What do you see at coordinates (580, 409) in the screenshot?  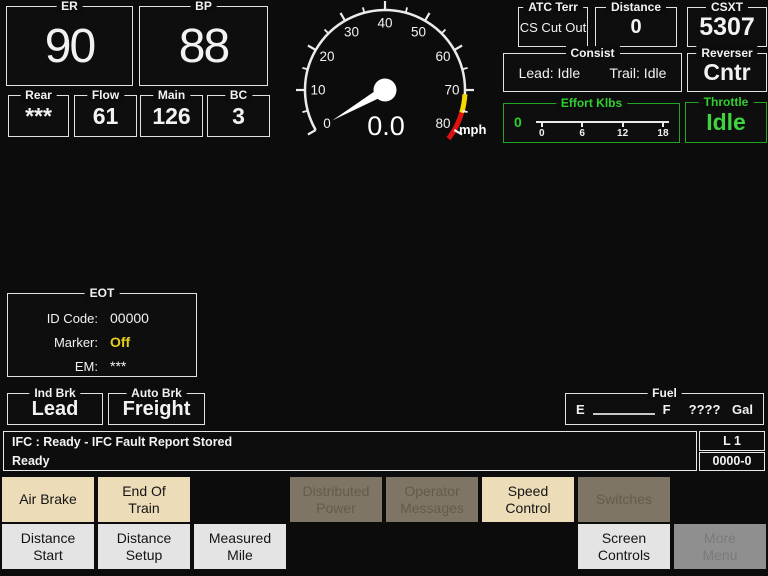 I see `fuel-empty-mark: E` at bounding box center [580, 409].